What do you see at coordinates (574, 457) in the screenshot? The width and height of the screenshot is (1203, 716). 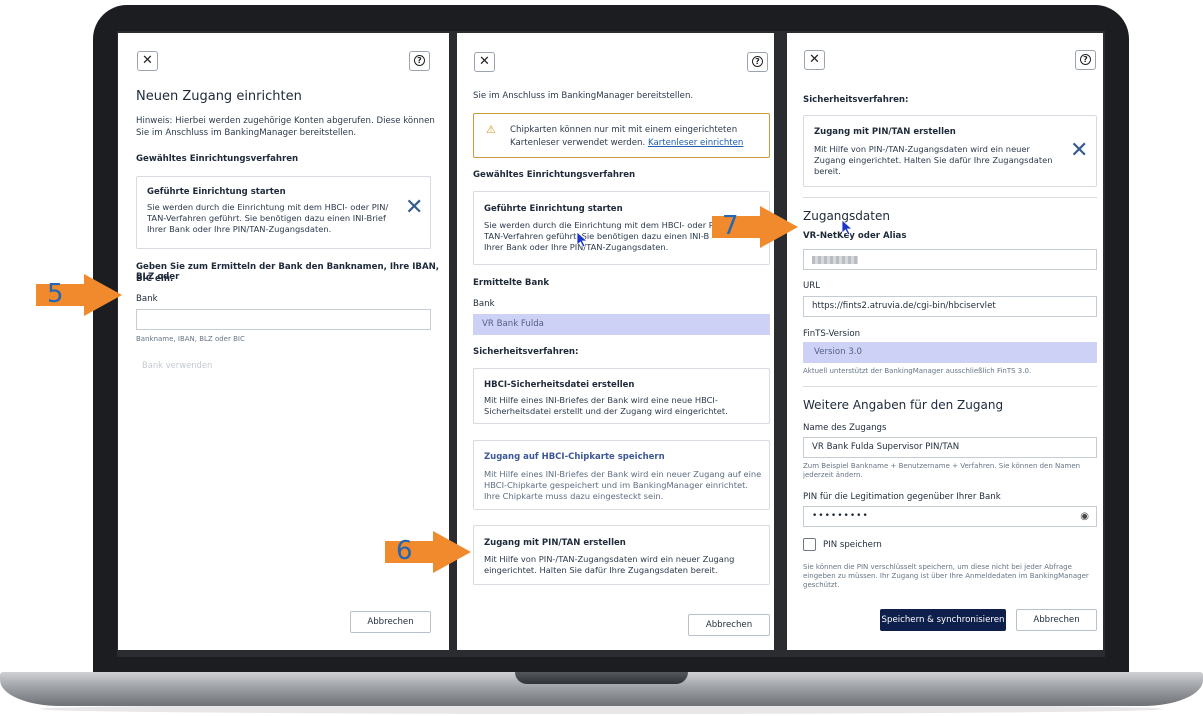 I see `option-hbci-chipcard-title: Zugang auf HBCI-Chipkarte speichern` at bounding box center [574, 457].